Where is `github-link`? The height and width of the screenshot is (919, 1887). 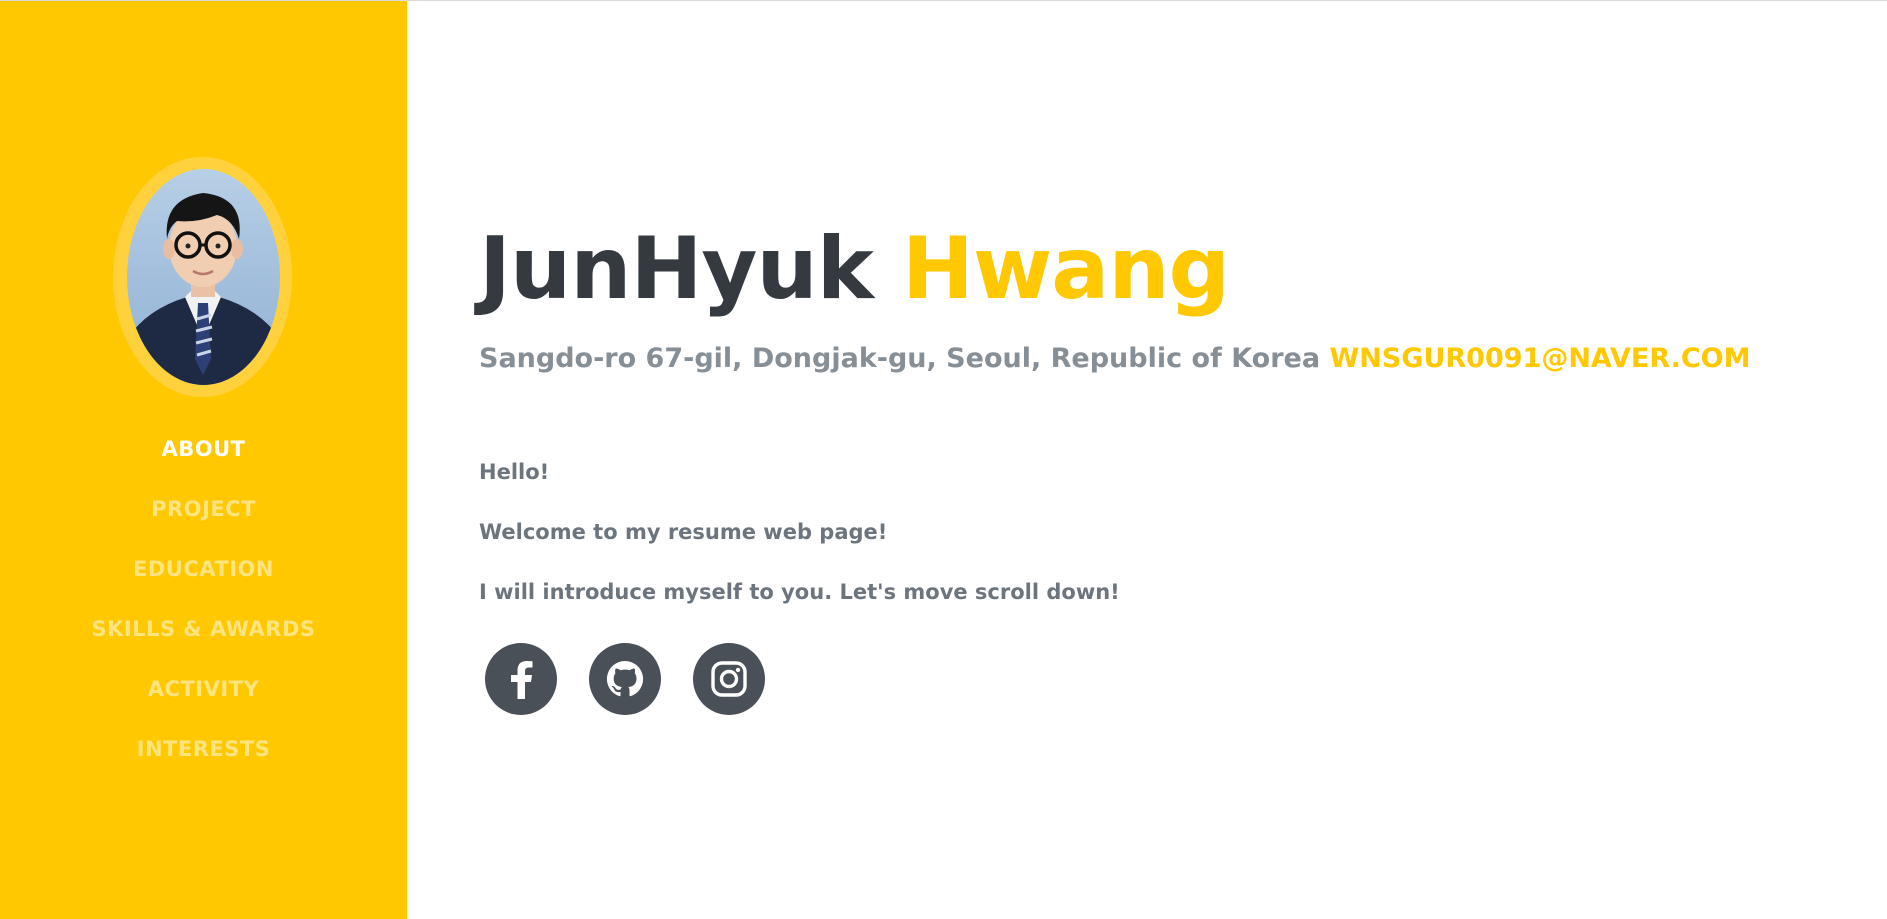
github-link is located at coordinates (625, 679).